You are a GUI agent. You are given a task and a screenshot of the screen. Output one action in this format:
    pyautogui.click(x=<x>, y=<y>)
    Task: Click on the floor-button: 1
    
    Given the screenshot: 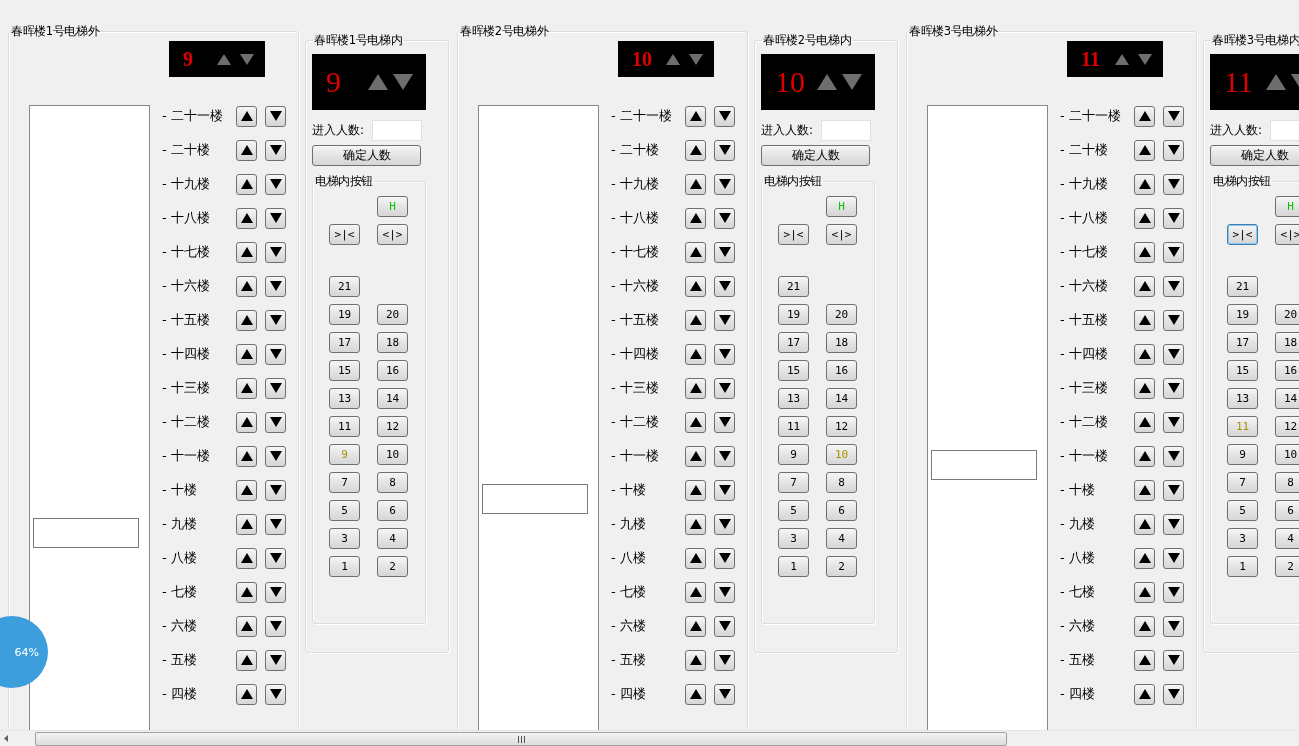 What is the action you would take?
    pyautogui.click(x=793, y=566)
    